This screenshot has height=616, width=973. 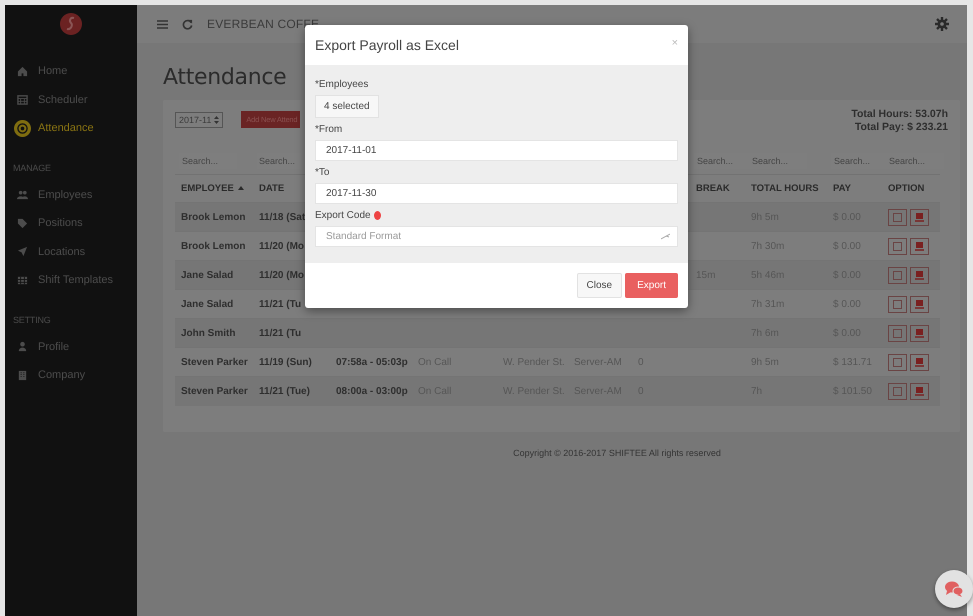 What do you see at coordinates (282, 217) in the screenshot?
I see `table-cell: 11/18 (Sat` at bounding box center [282, 217].